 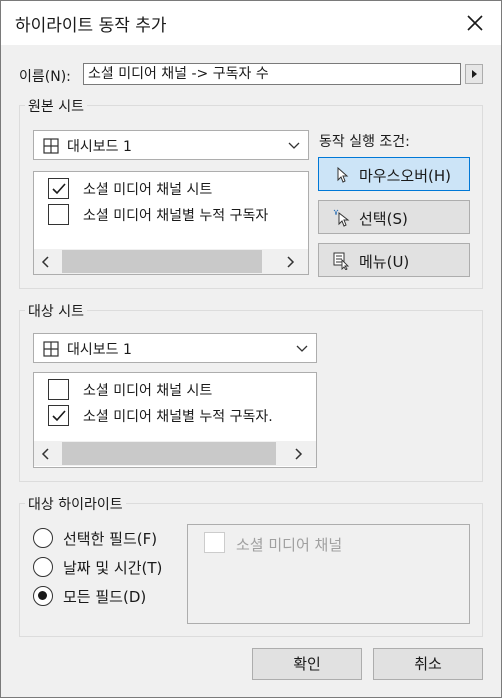 What do you see at coordinates (341, 218) in the screenshot?
I see `select-click-icon` at bounding box center [341, 218].